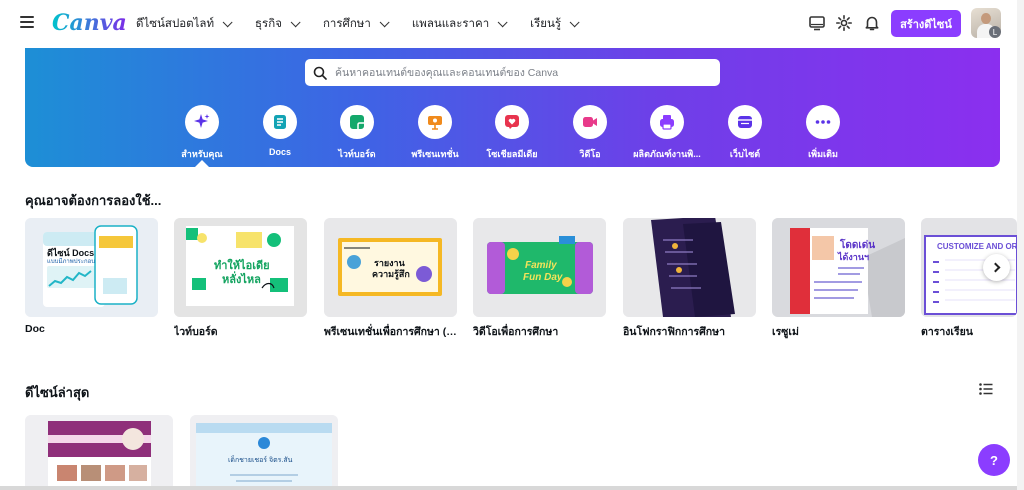 The width and height of the screenshot is (1024, 490). I want to click on template-card-whiteboard: ทำให้ไอเดีย หลั่งไหล, so click(240, 267).